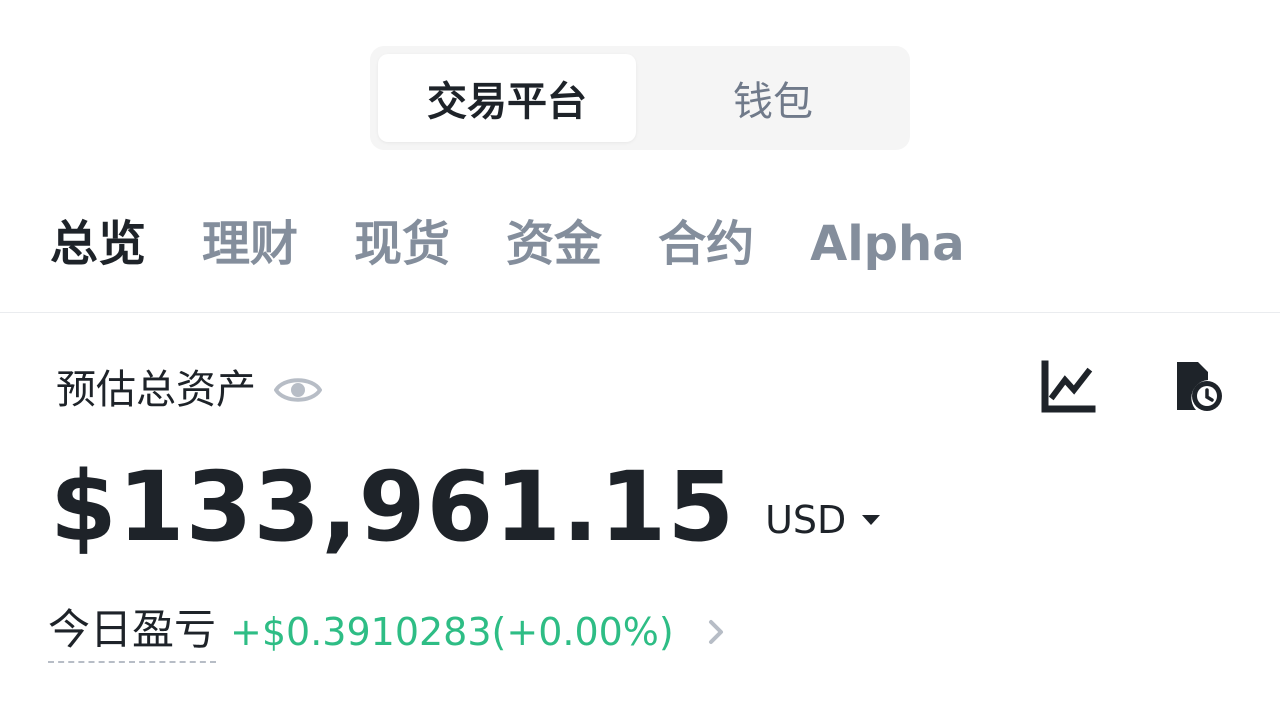 This screenshot has height=720, width=1280. I want to click on balance-row: $133,961.15 USD, so click(466, 507).